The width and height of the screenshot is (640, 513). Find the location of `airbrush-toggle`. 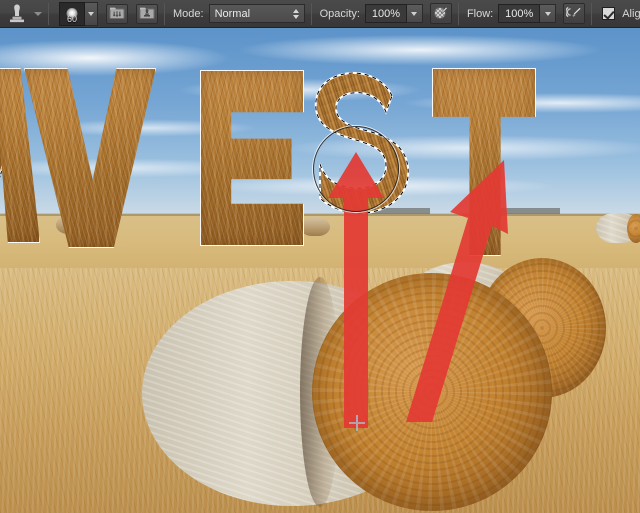

airbrush-toggle is located at coordinates (574, 13).